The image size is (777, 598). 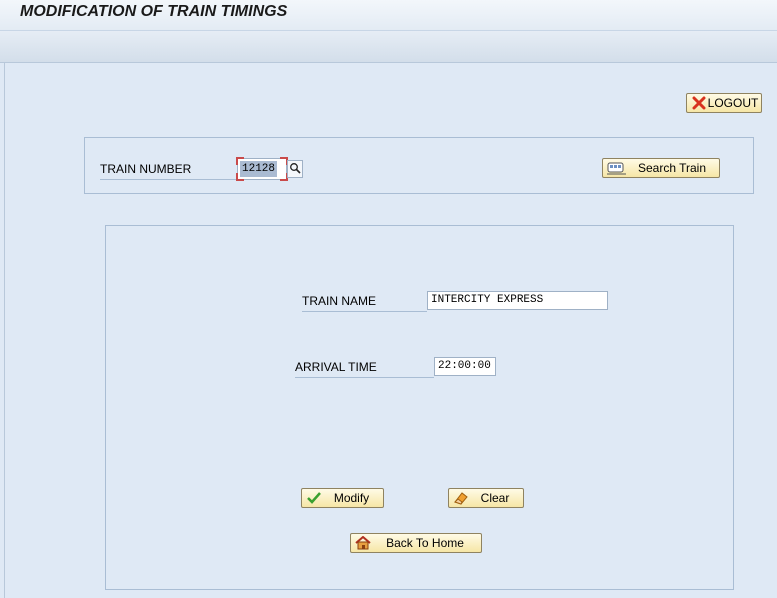 What do you see at coordinates (724, 103) in the screenshot?
I see `logout-button: LOGOUT` at bounding box center [724, 103].